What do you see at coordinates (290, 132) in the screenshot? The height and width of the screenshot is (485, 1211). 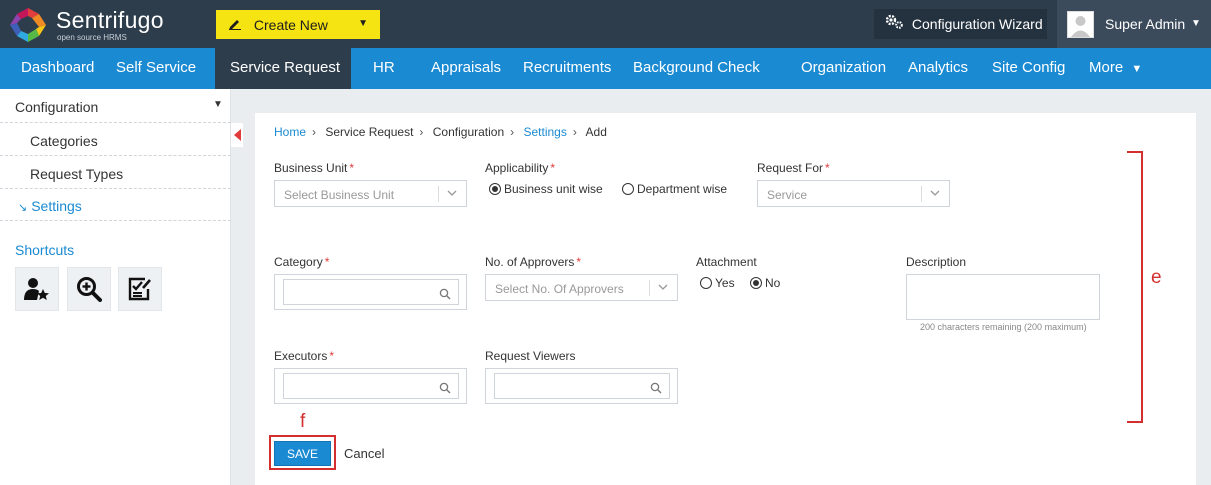 I see `breadcrumb-home: Home` at bounding box center [290, 132].